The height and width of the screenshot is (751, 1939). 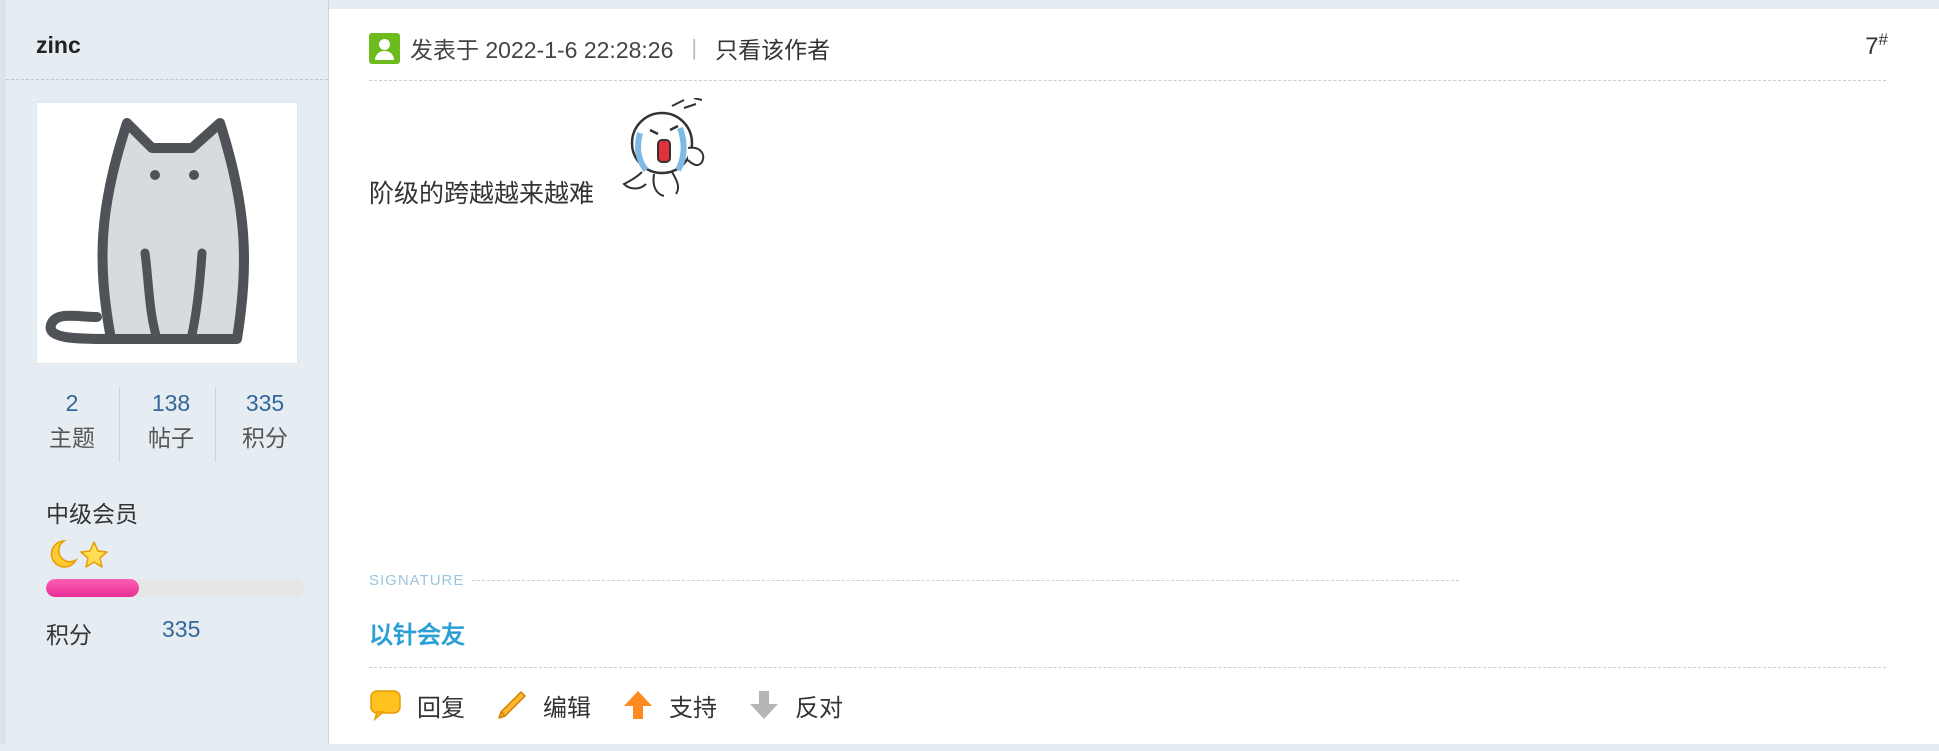 What do you see at coordinates (1872, 46) in the screenshot?
I see `floor-value: 7` at bounding box center [1872, 46].